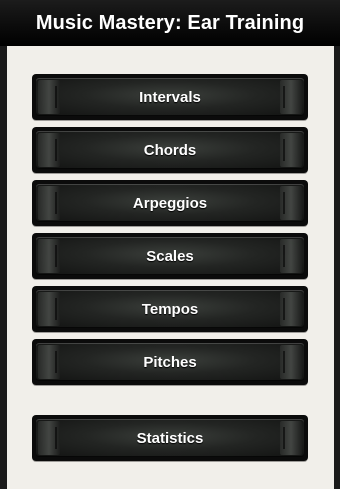  I want to click on pitches-button: Pitches, so click(170, 362).